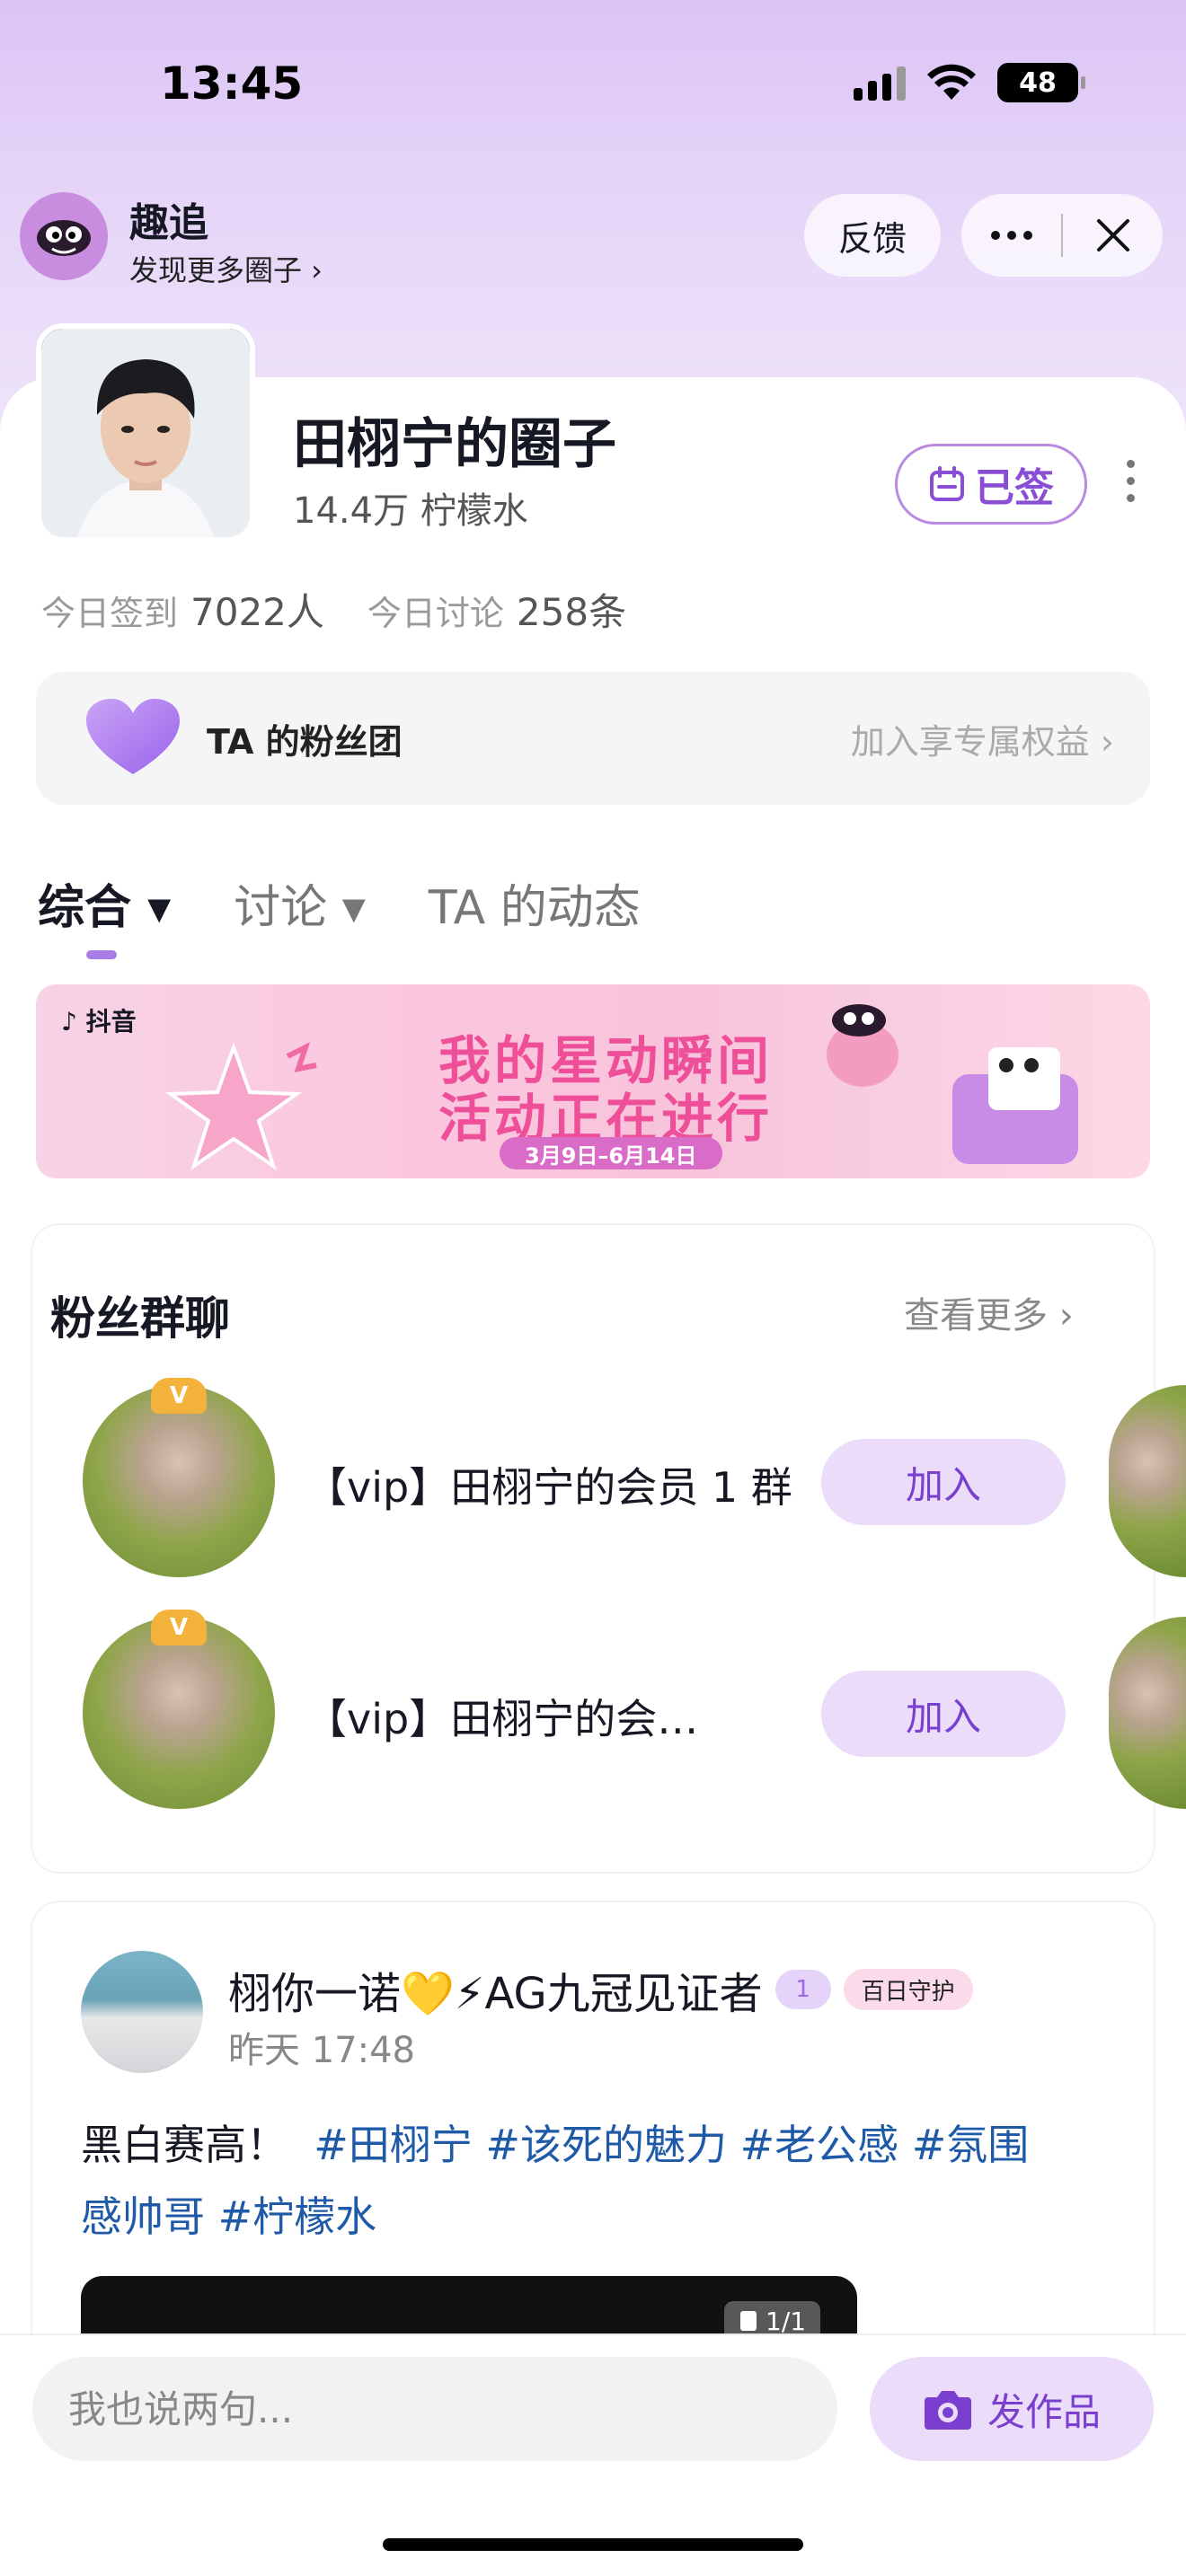 The height and width of the screenshot is (2576, 1186). I want to click on comment-input, so click(434, 2409).